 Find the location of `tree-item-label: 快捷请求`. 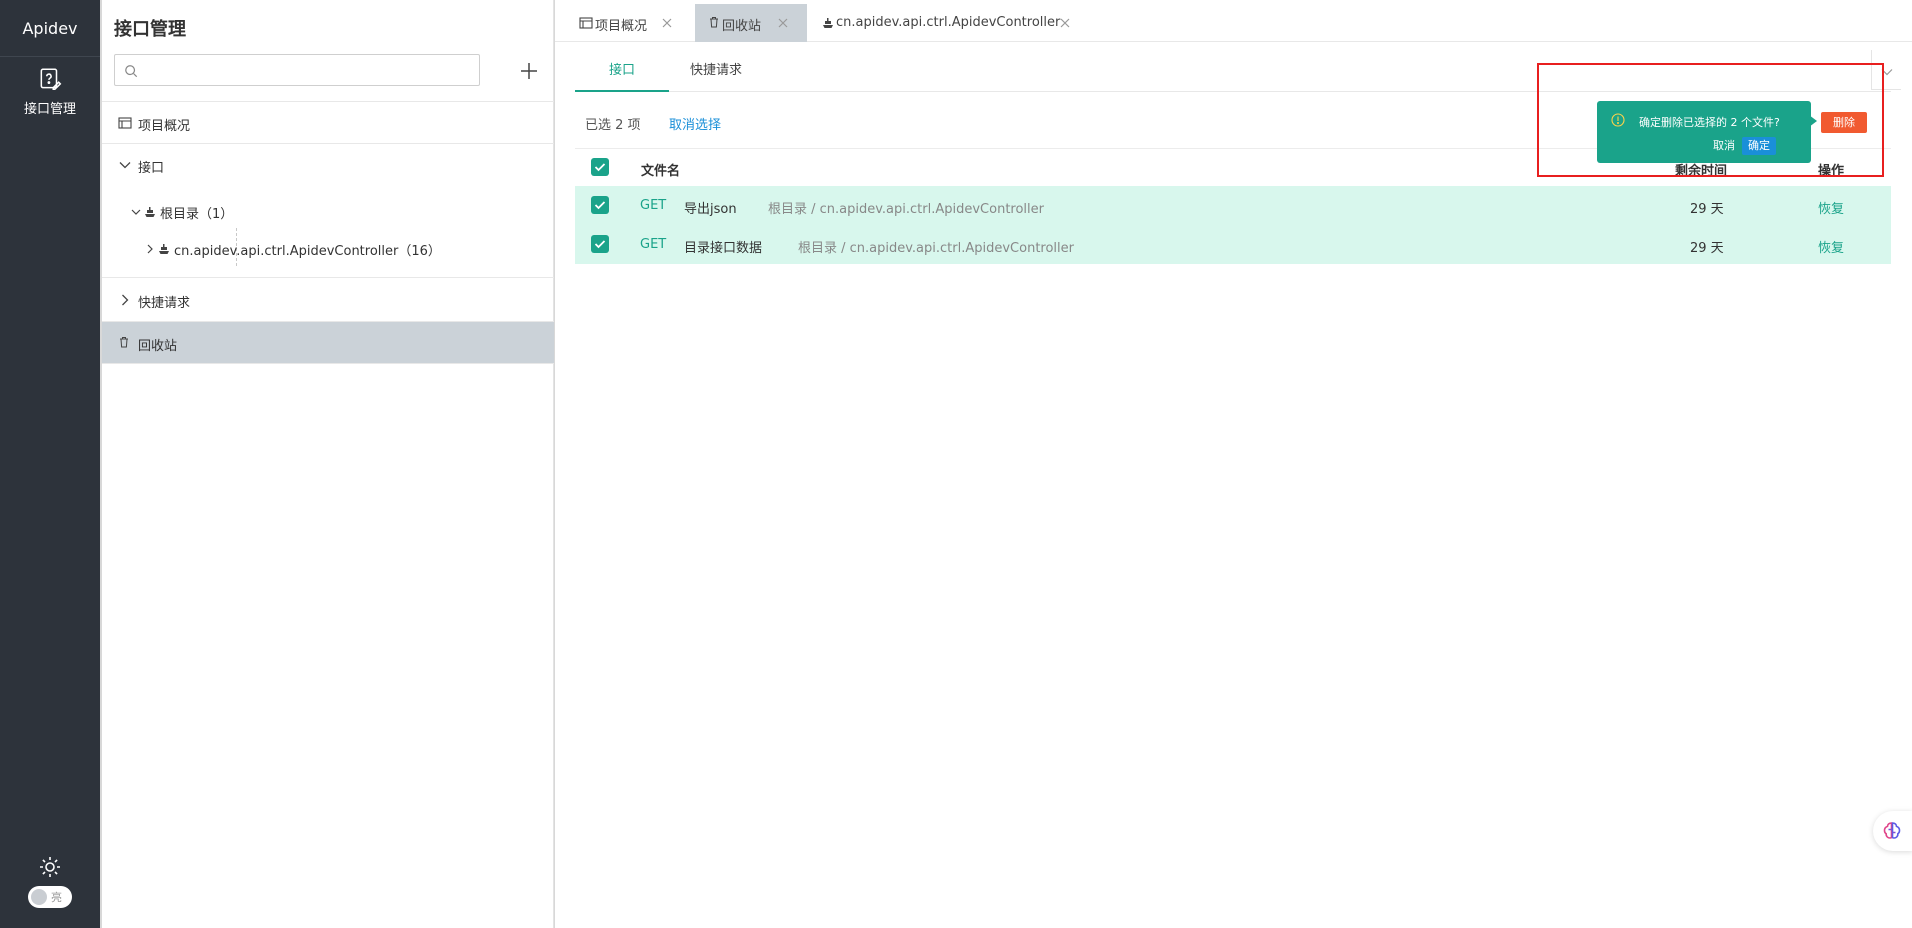

tree-item-label: 快捷请求 is located at coordinates (164, 303).